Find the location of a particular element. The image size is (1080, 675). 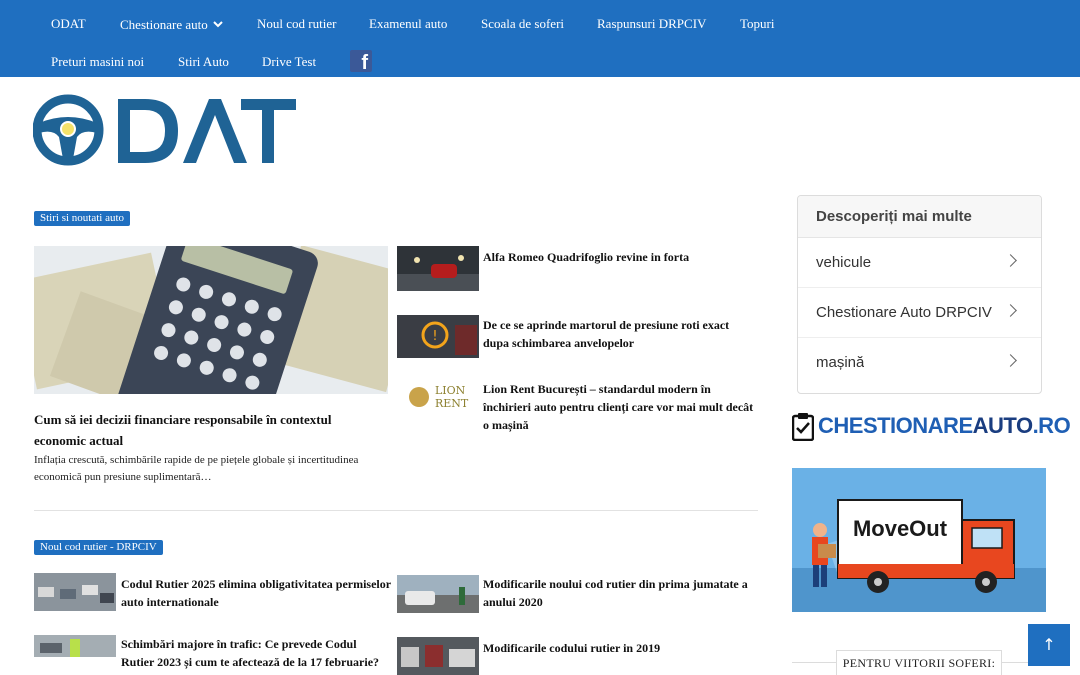

nav-item-topuri: Topuri is located at coordinates (757, 24).